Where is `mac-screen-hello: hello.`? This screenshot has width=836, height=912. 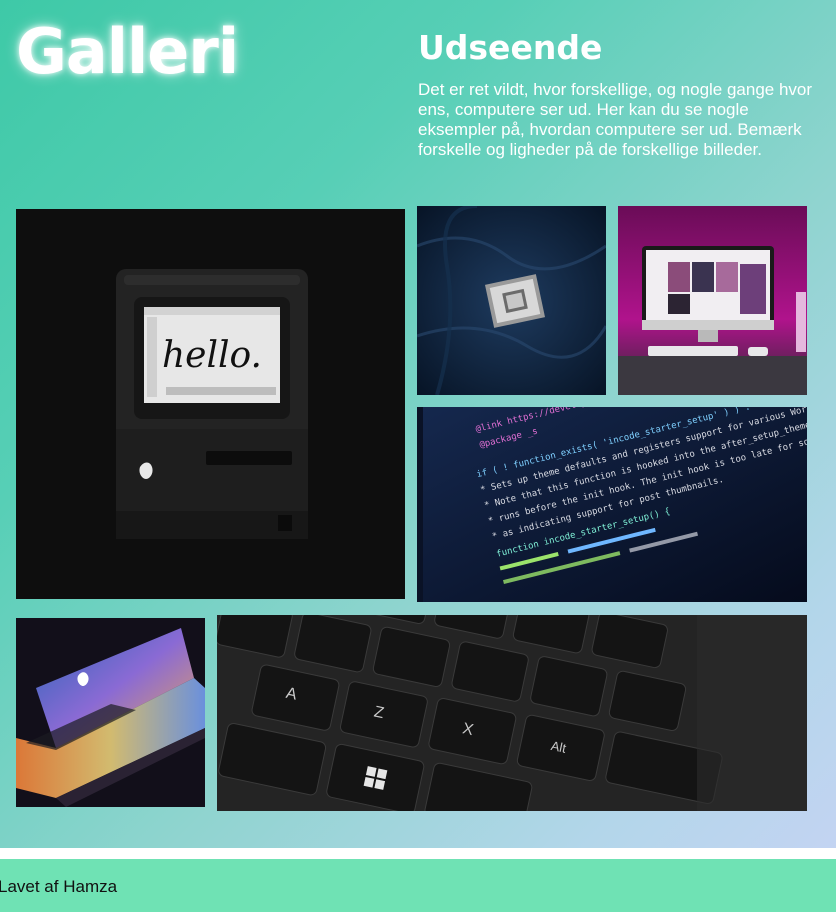
mac-screen-hello: hello. is located at coordinates (212, 355).